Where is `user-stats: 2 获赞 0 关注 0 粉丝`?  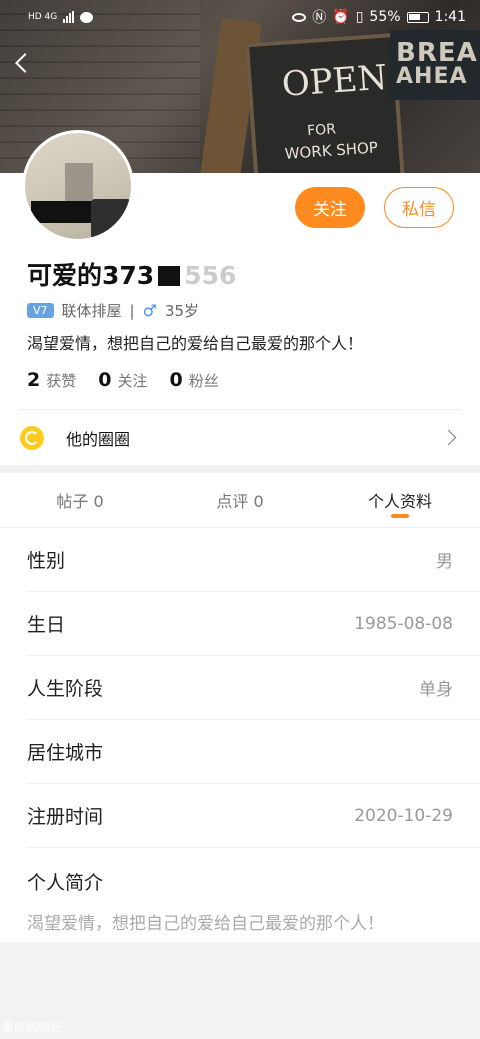
user-stats: 2 获赞 0 关注 0 粉丝 is located at coordinates (123, 380).